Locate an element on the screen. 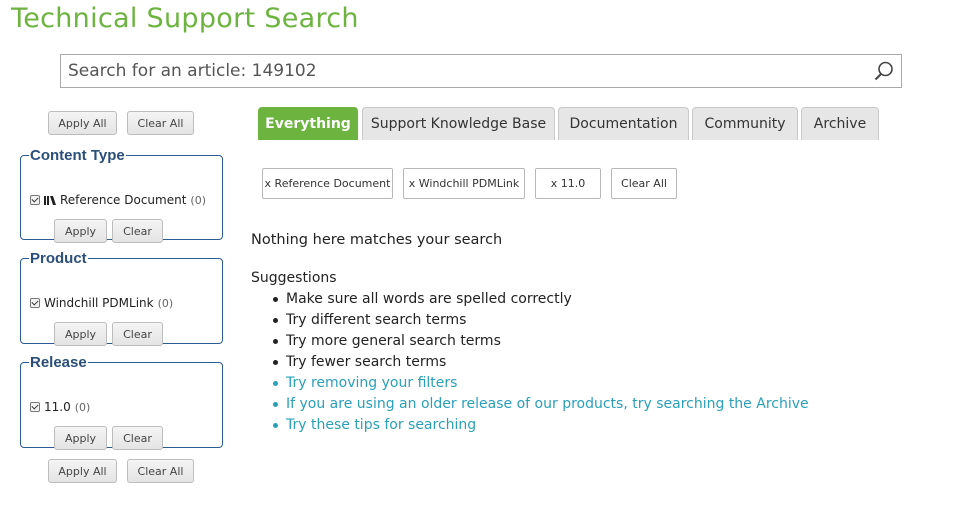 The height and width of the screenshot is (506, 976). search-input is located at coordinates (461, 71).